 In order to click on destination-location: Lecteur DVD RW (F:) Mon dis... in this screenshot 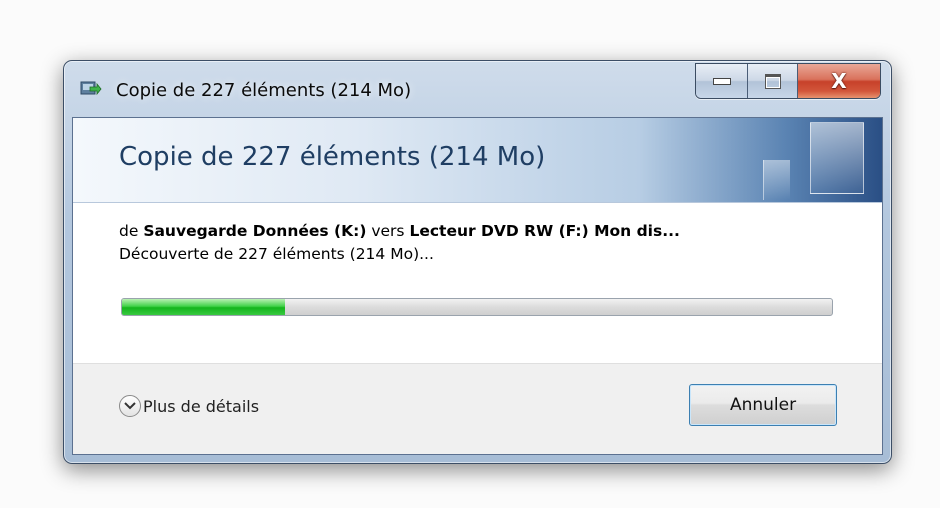, I will do `click(544, 231)`.